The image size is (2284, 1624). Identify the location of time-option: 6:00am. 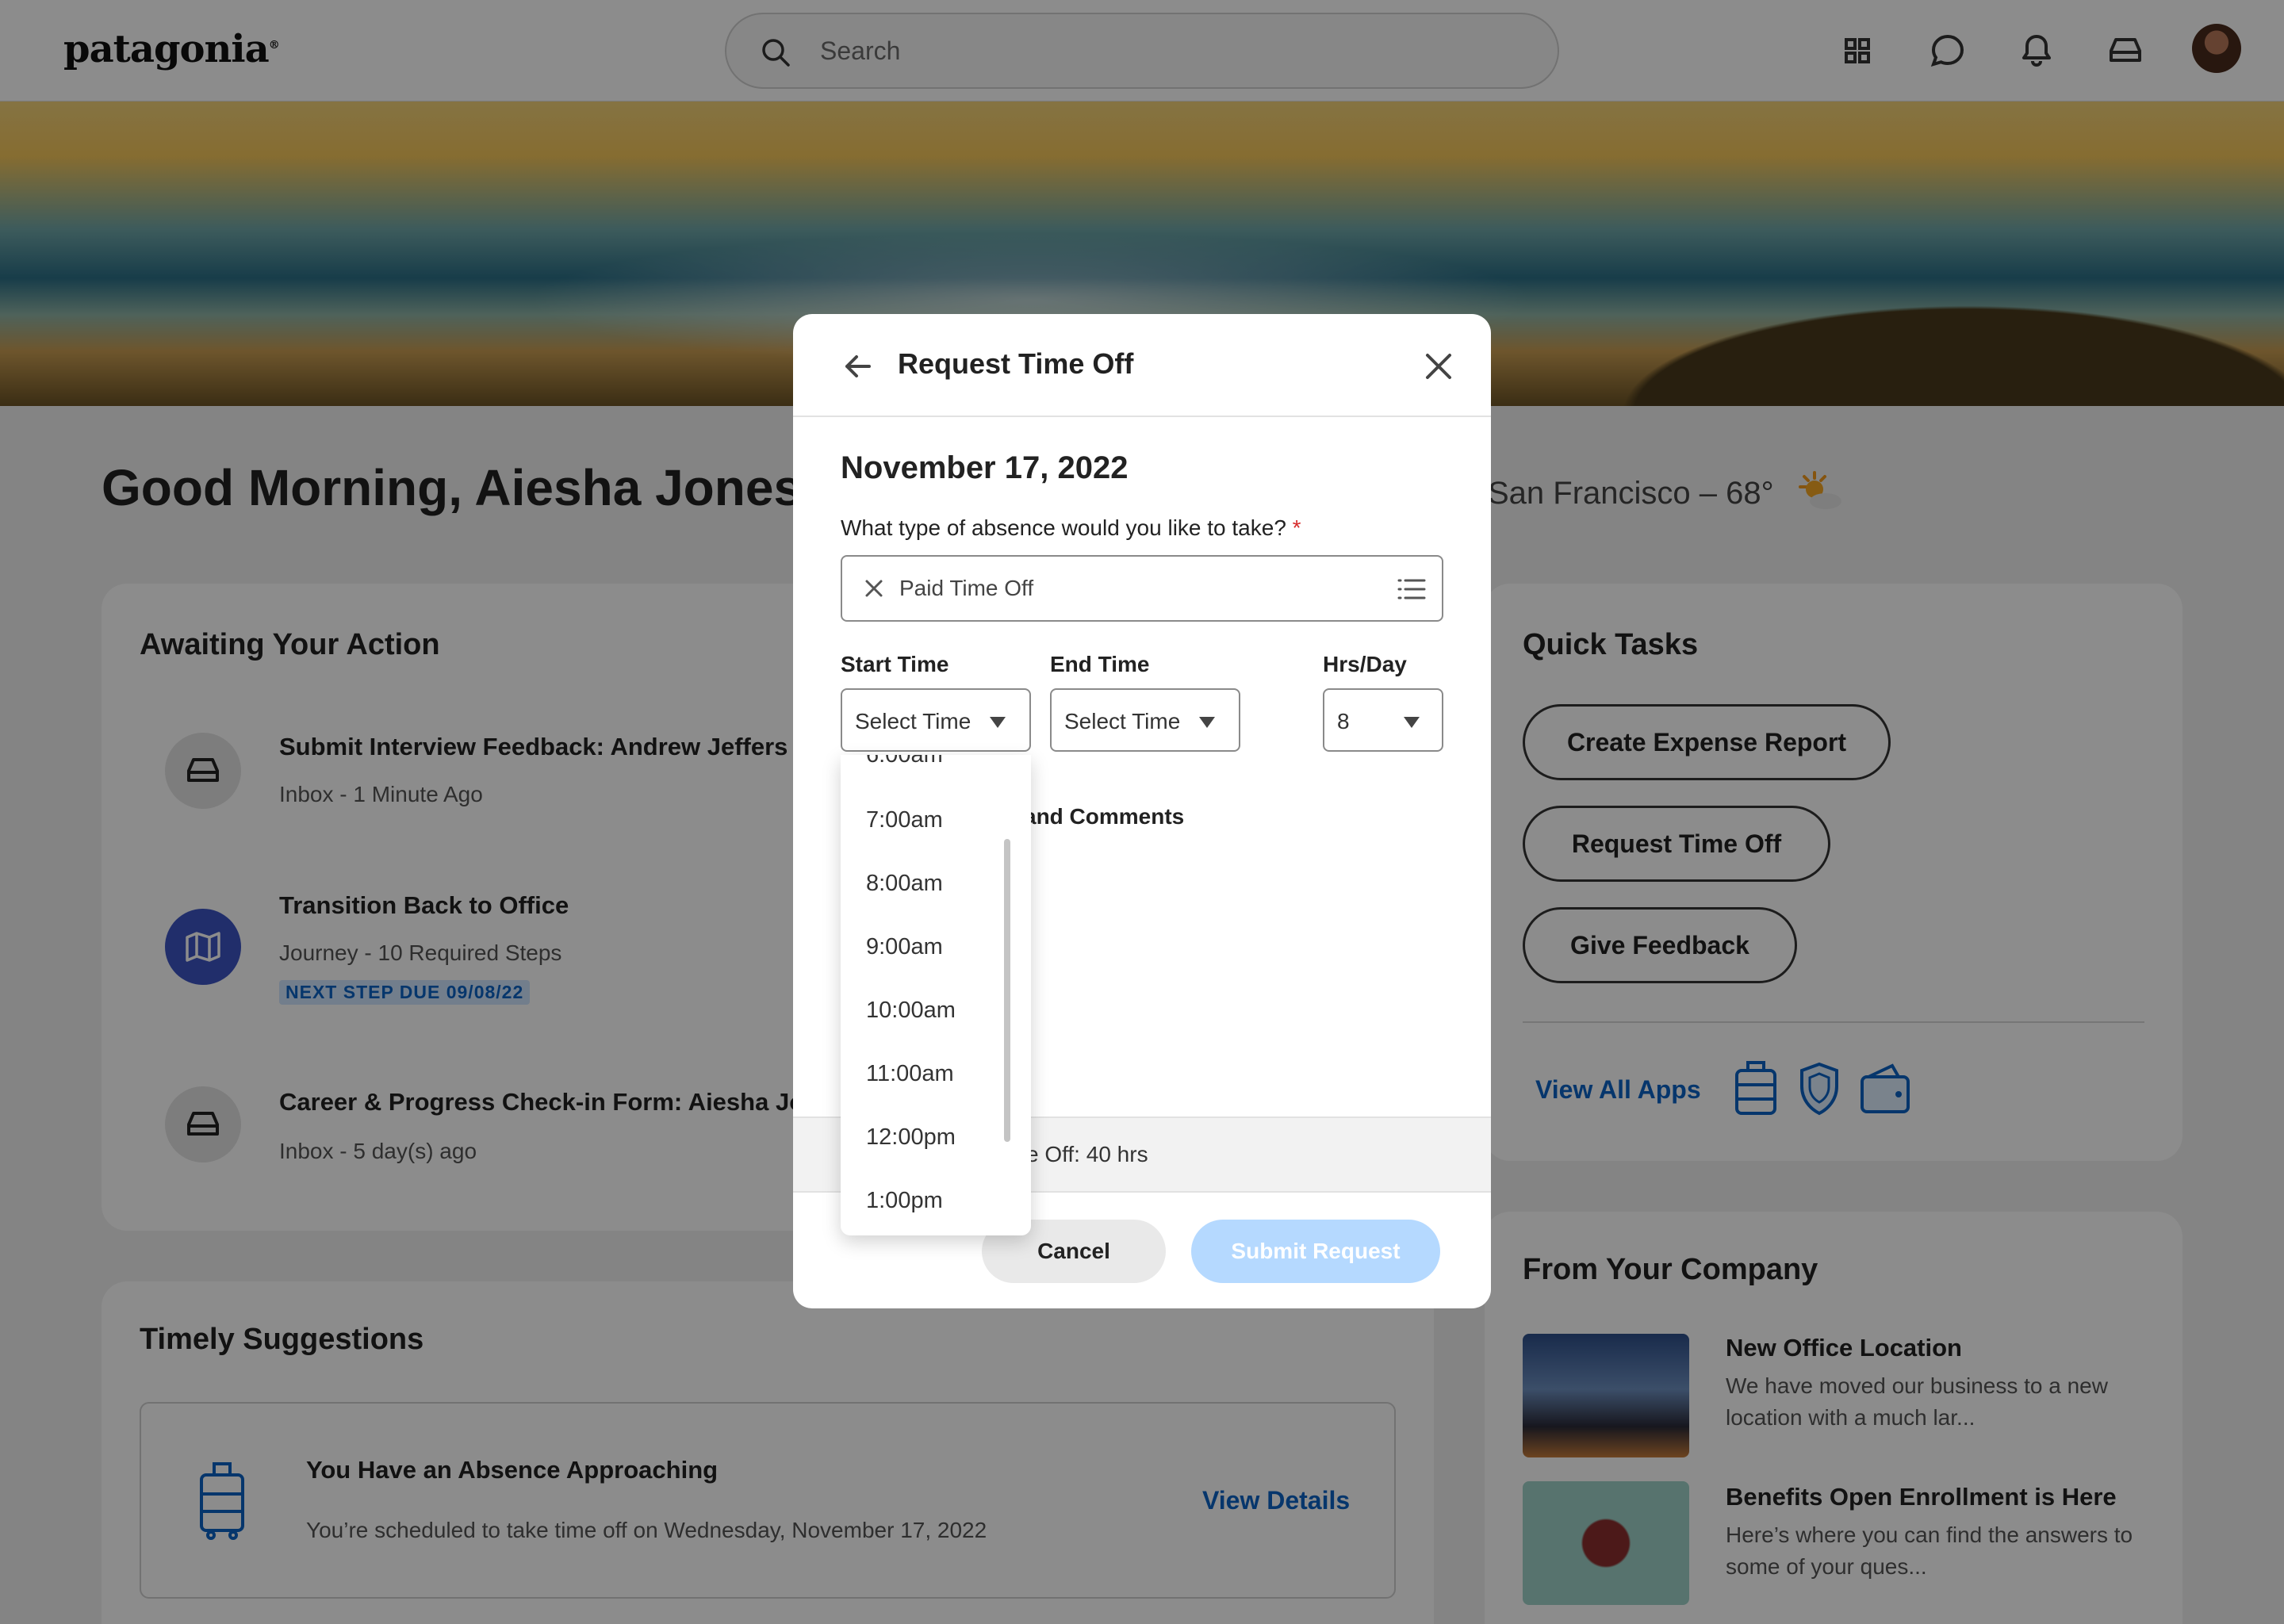
(904, 761).